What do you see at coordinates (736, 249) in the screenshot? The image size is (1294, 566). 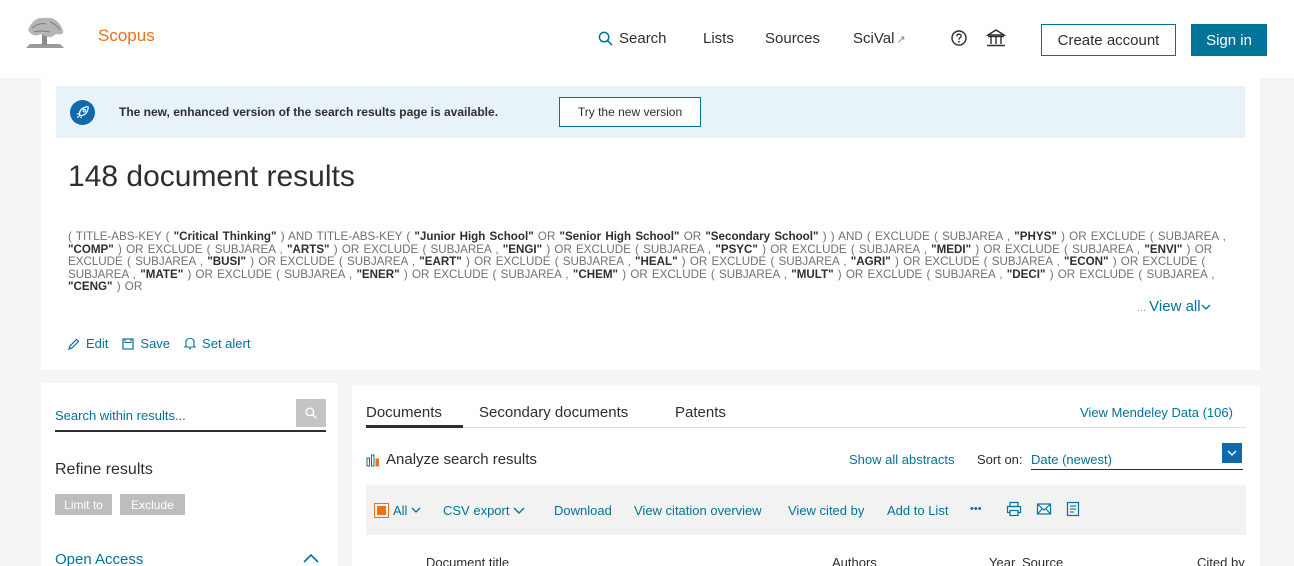 I see `query-term: "PSYC"` at bounding box center [736, 249].